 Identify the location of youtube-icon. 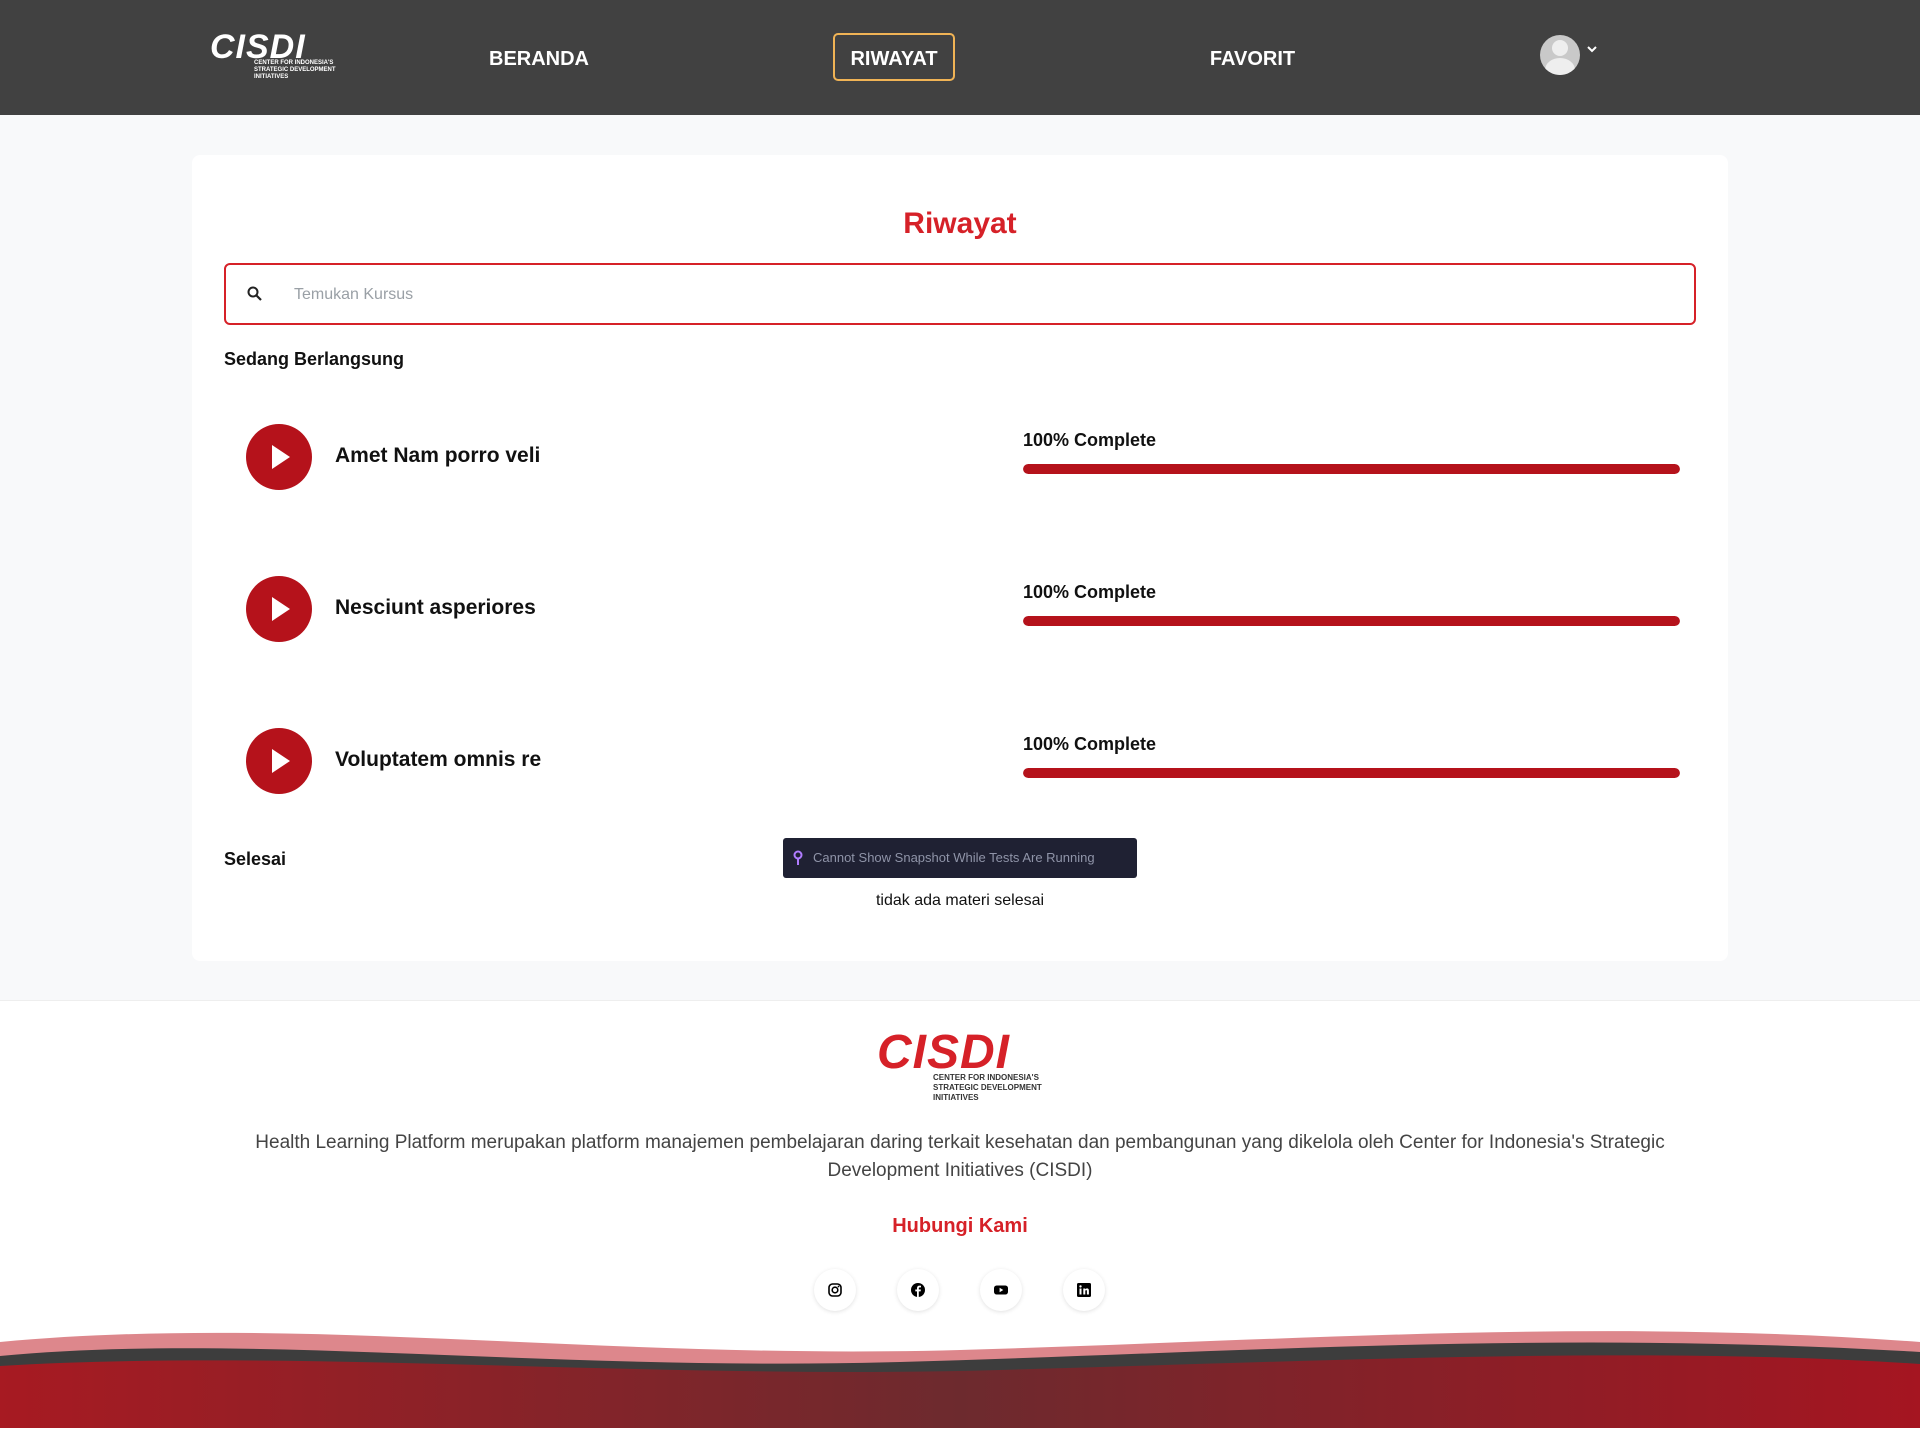
(1001, 1290).